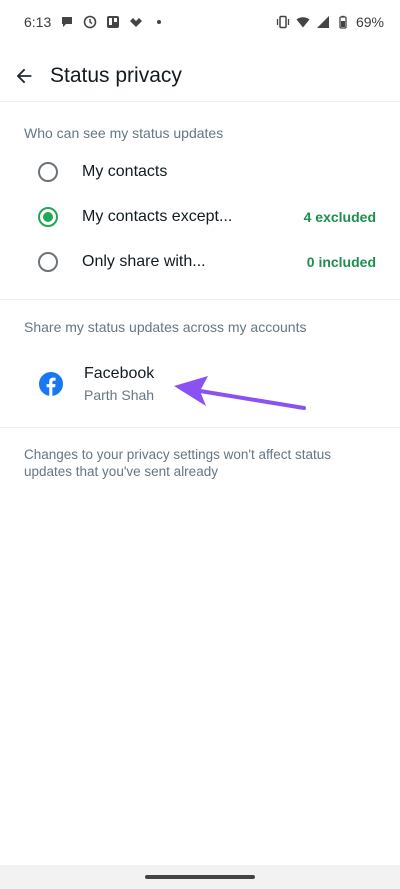 The height and width of the screenshot is (889, 400). I want to click on app-bar: Status privacy, so click(200, 76).